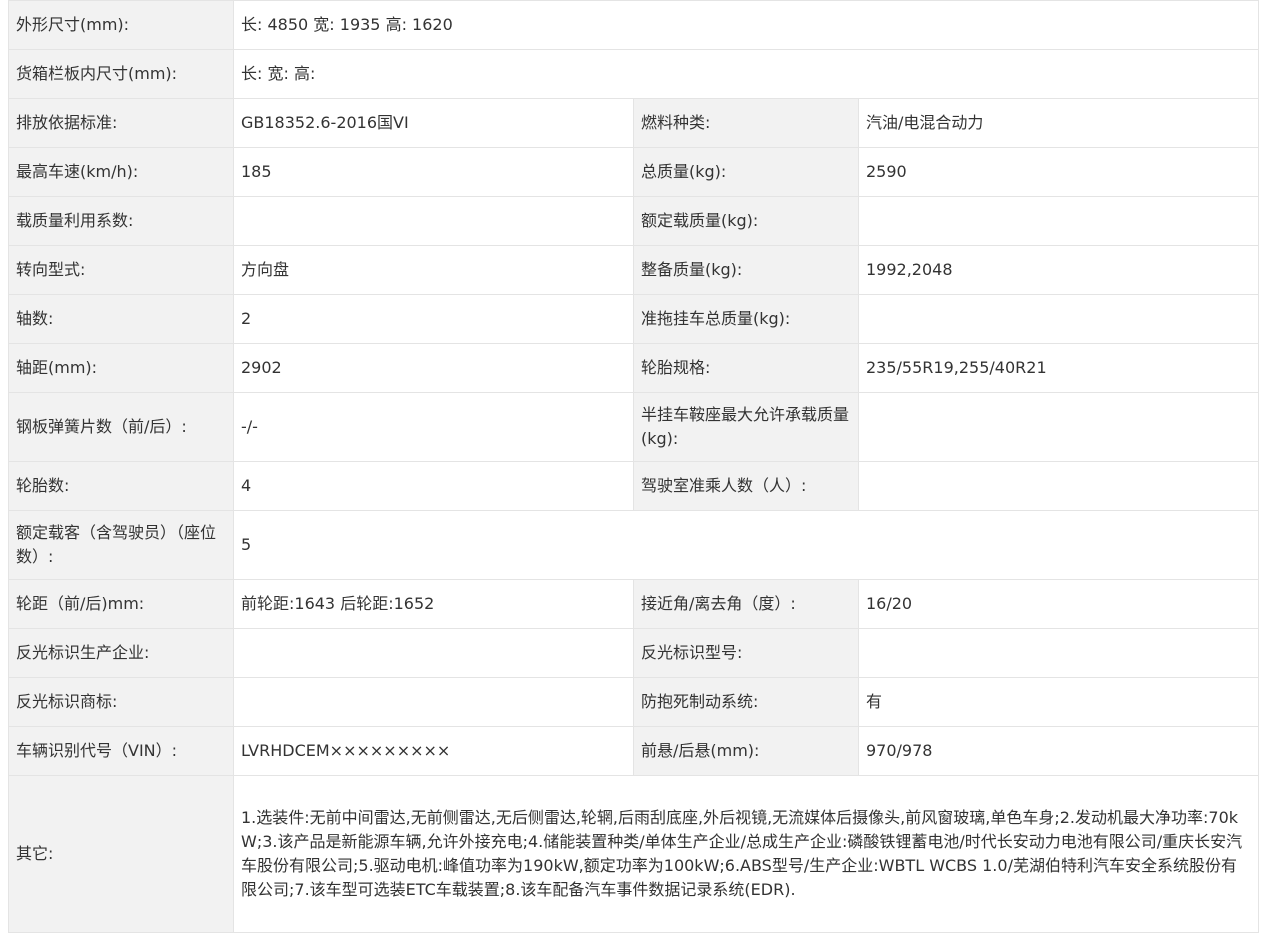 This screenshot has height=942, width=1270. What do you see at coordinates (746, 123) in the screenshot?
I see `spec-label: 燃料种类:` at bounding box center [746, 123].